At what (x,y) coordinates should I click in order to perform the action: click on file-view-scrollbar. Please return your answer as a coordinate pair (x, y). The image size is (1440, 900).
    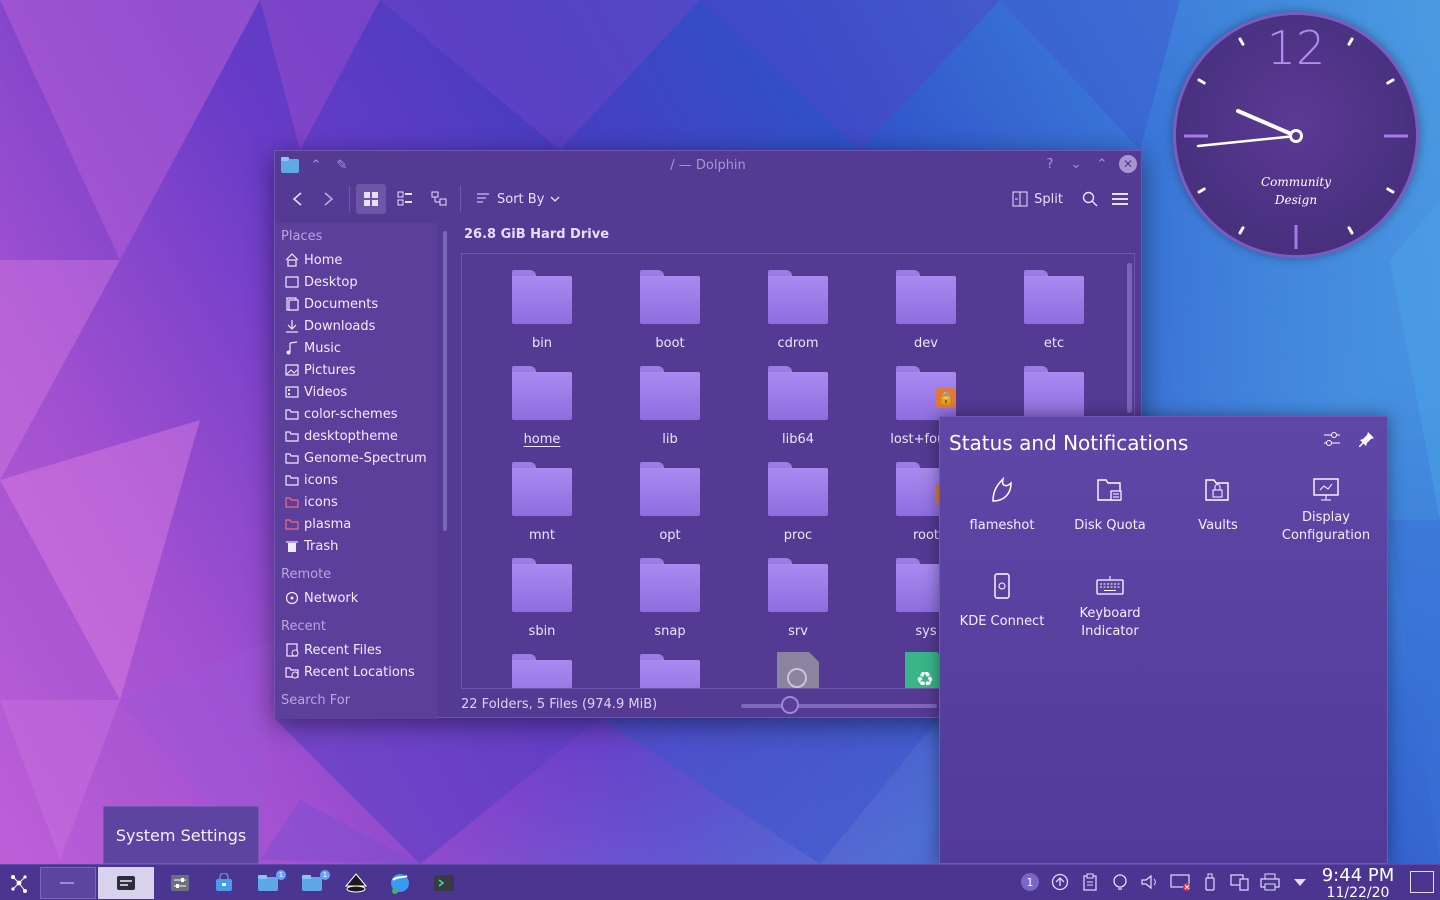
    Looking at the image, I should click on (1129, 338).